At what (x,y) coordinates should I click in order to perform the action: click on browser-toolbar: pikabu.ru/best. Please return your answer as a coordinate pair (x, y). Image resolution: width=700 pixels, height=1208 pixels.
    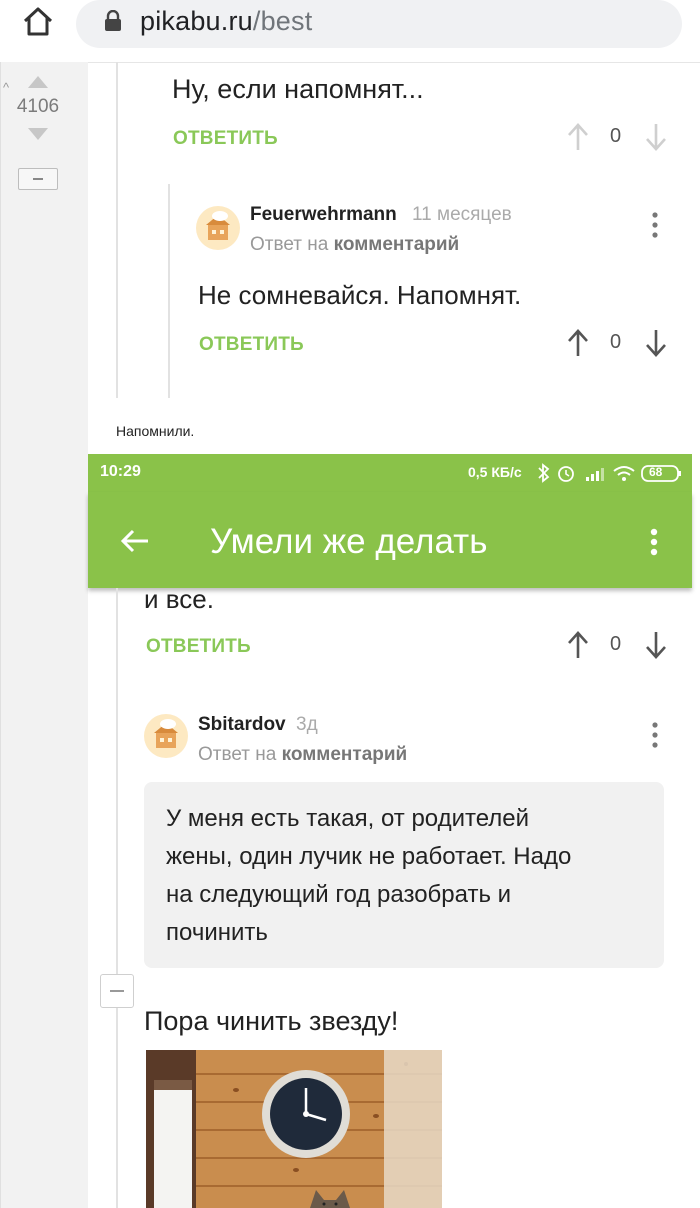
    Looking at the image, I should click on (350, 31).